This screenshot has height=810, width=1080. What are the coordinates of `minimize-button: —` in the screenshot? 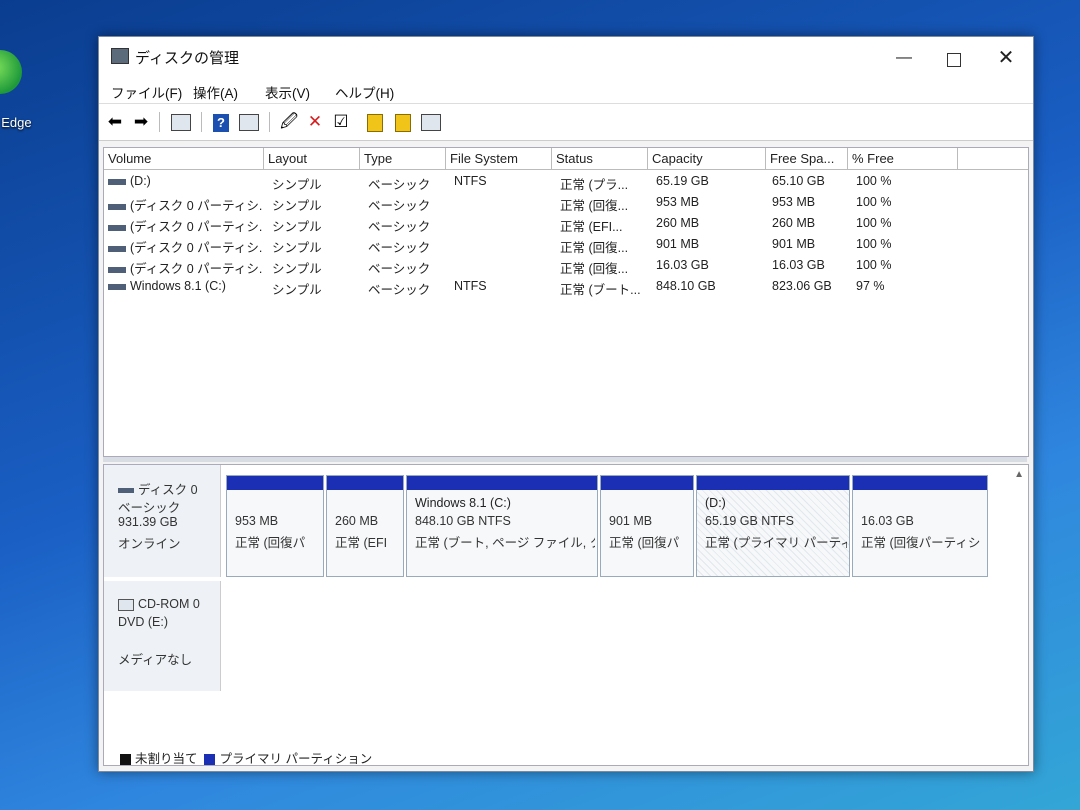 It's located at (904, 58).